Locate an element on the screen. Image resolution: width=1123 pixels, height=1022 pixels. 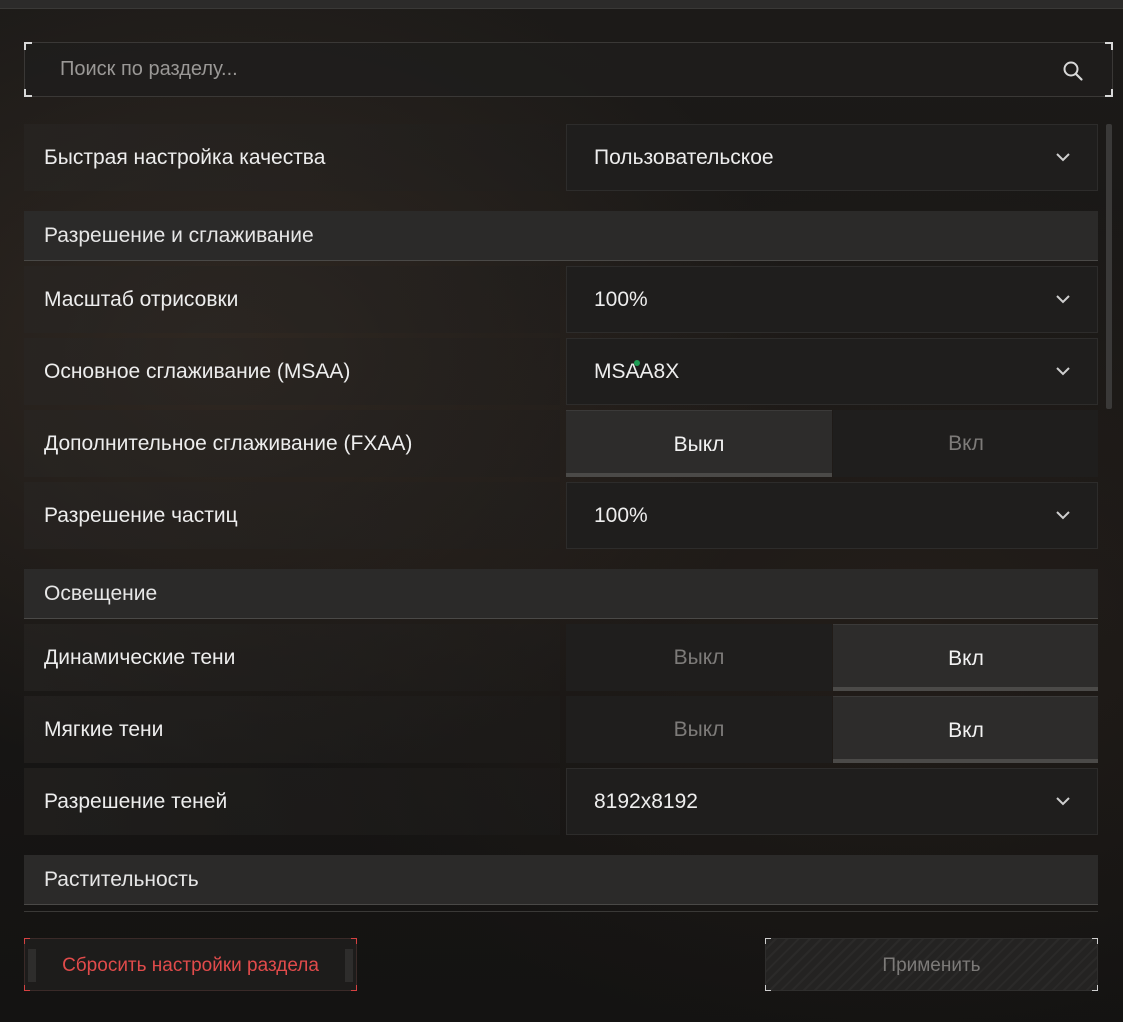
search-icon is located at coordinates (1073, 71).